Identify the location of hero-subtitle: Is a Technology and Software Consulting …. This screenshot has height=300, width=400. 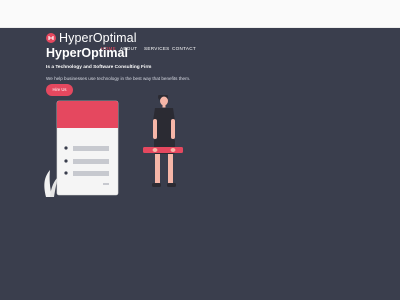
(99, 67).